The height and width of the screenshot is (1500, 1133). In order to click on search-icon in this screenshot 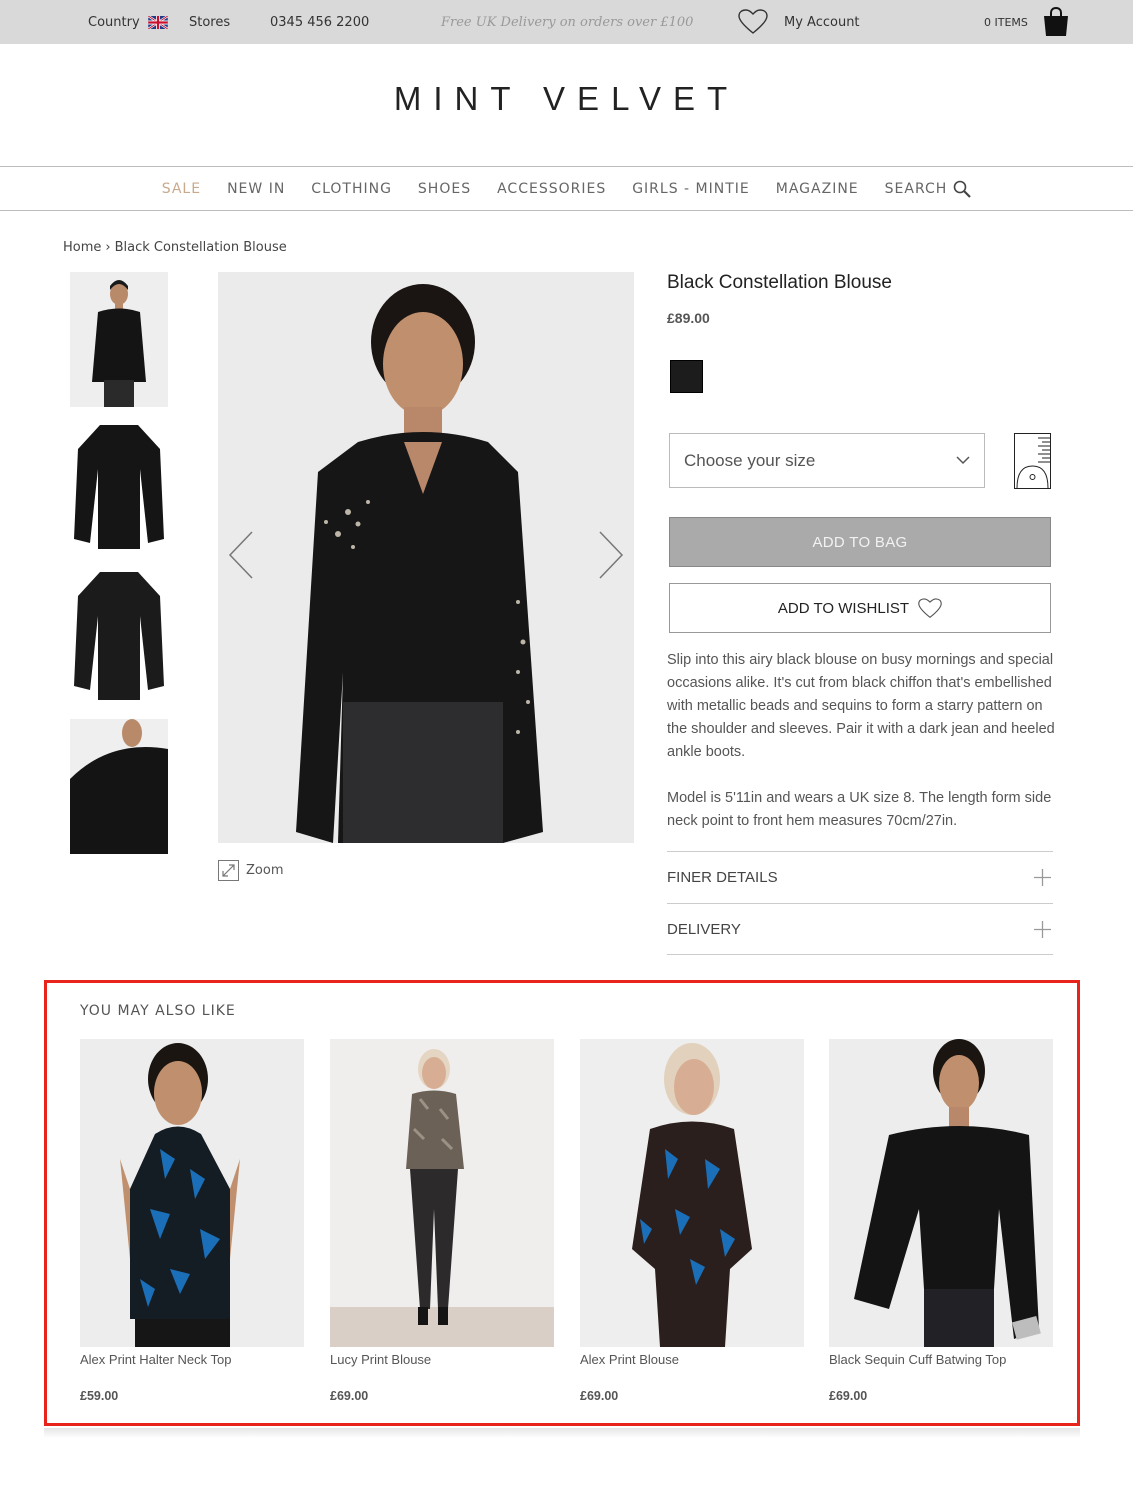, I will do `click(962, 189)`.